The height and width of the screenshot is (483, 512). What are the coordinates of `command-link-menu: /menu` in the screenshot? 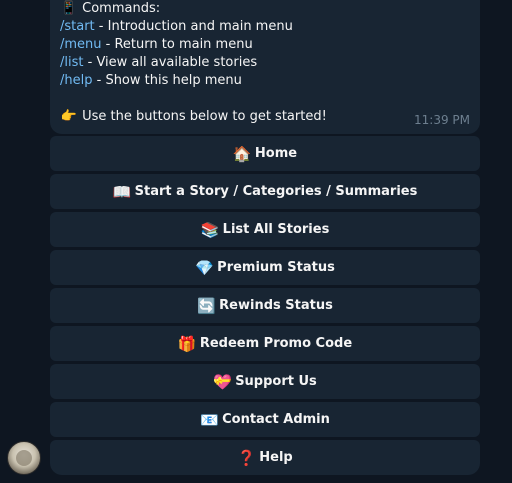 It's located at (81, 44).